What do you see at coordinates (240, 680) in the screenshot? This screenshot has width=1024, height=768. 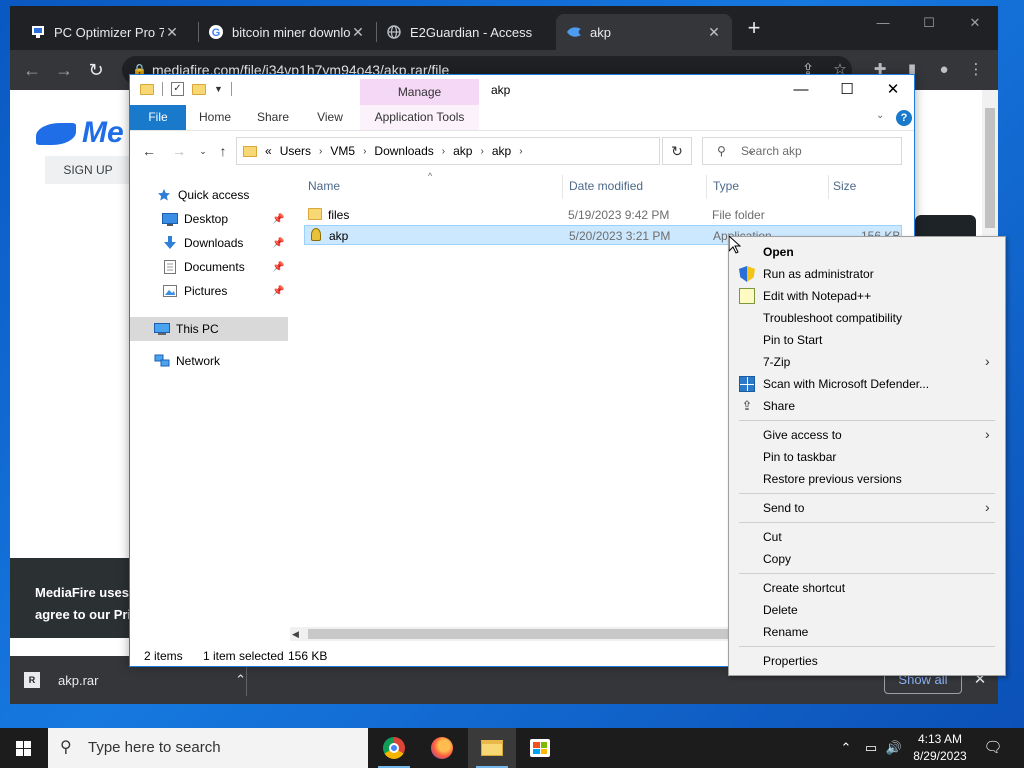 I see `chevron-up-icon: ⌃` at bounding box center [240, 680].